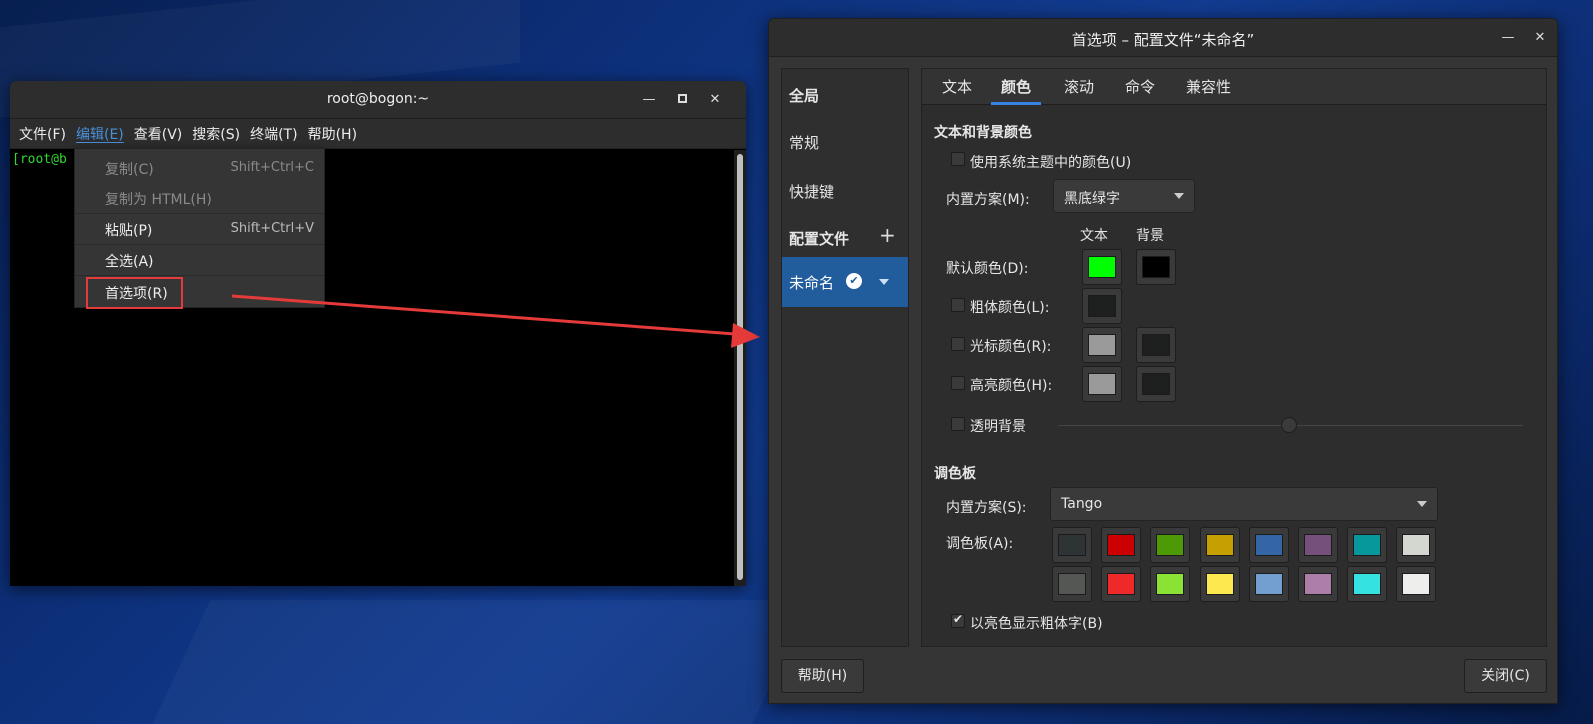 This screenshot has width=1593, height=724. What do you see at coordinates (199, 275) in the screenshot?
I see `menu-separator` at bounding box center [199, 275].